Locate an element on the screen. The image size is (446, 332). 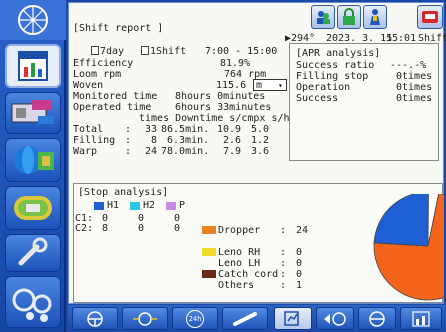
operated-time-value: 6hours 33minutes is located at coordinates (223, 107).